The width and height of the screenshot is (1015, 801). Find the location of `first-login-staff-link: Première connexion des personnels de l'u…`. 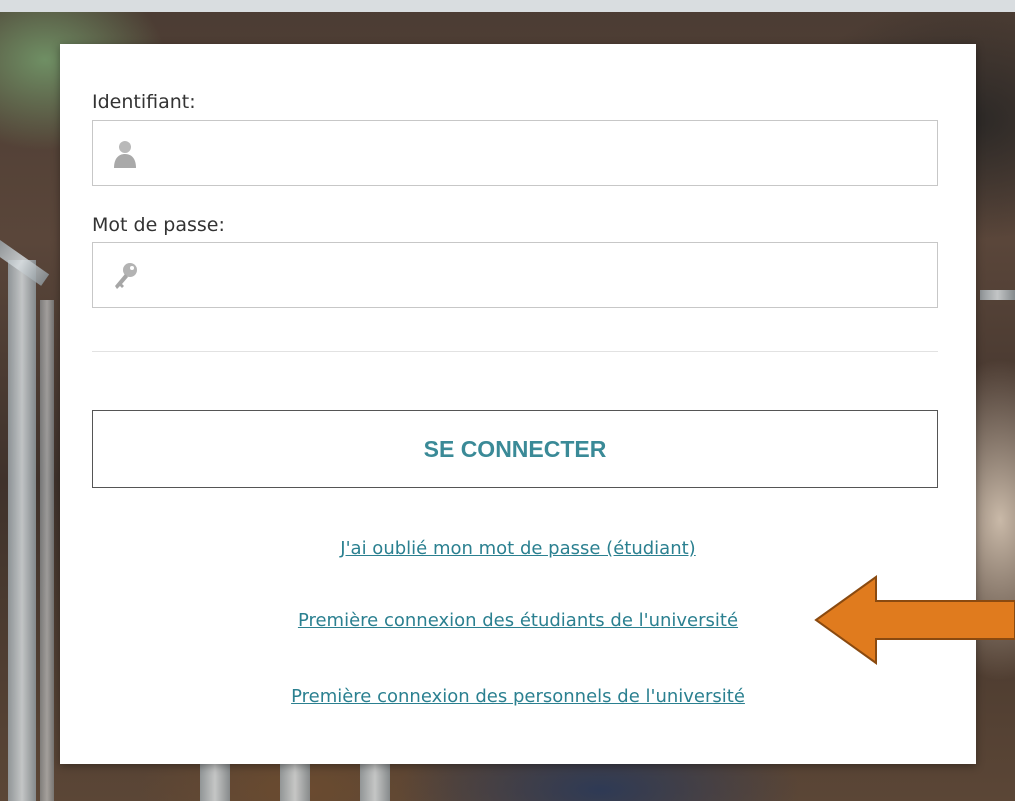

first-login-staff-link: Première connexion des personnels de l'u… is located at coordinates (518, 696).